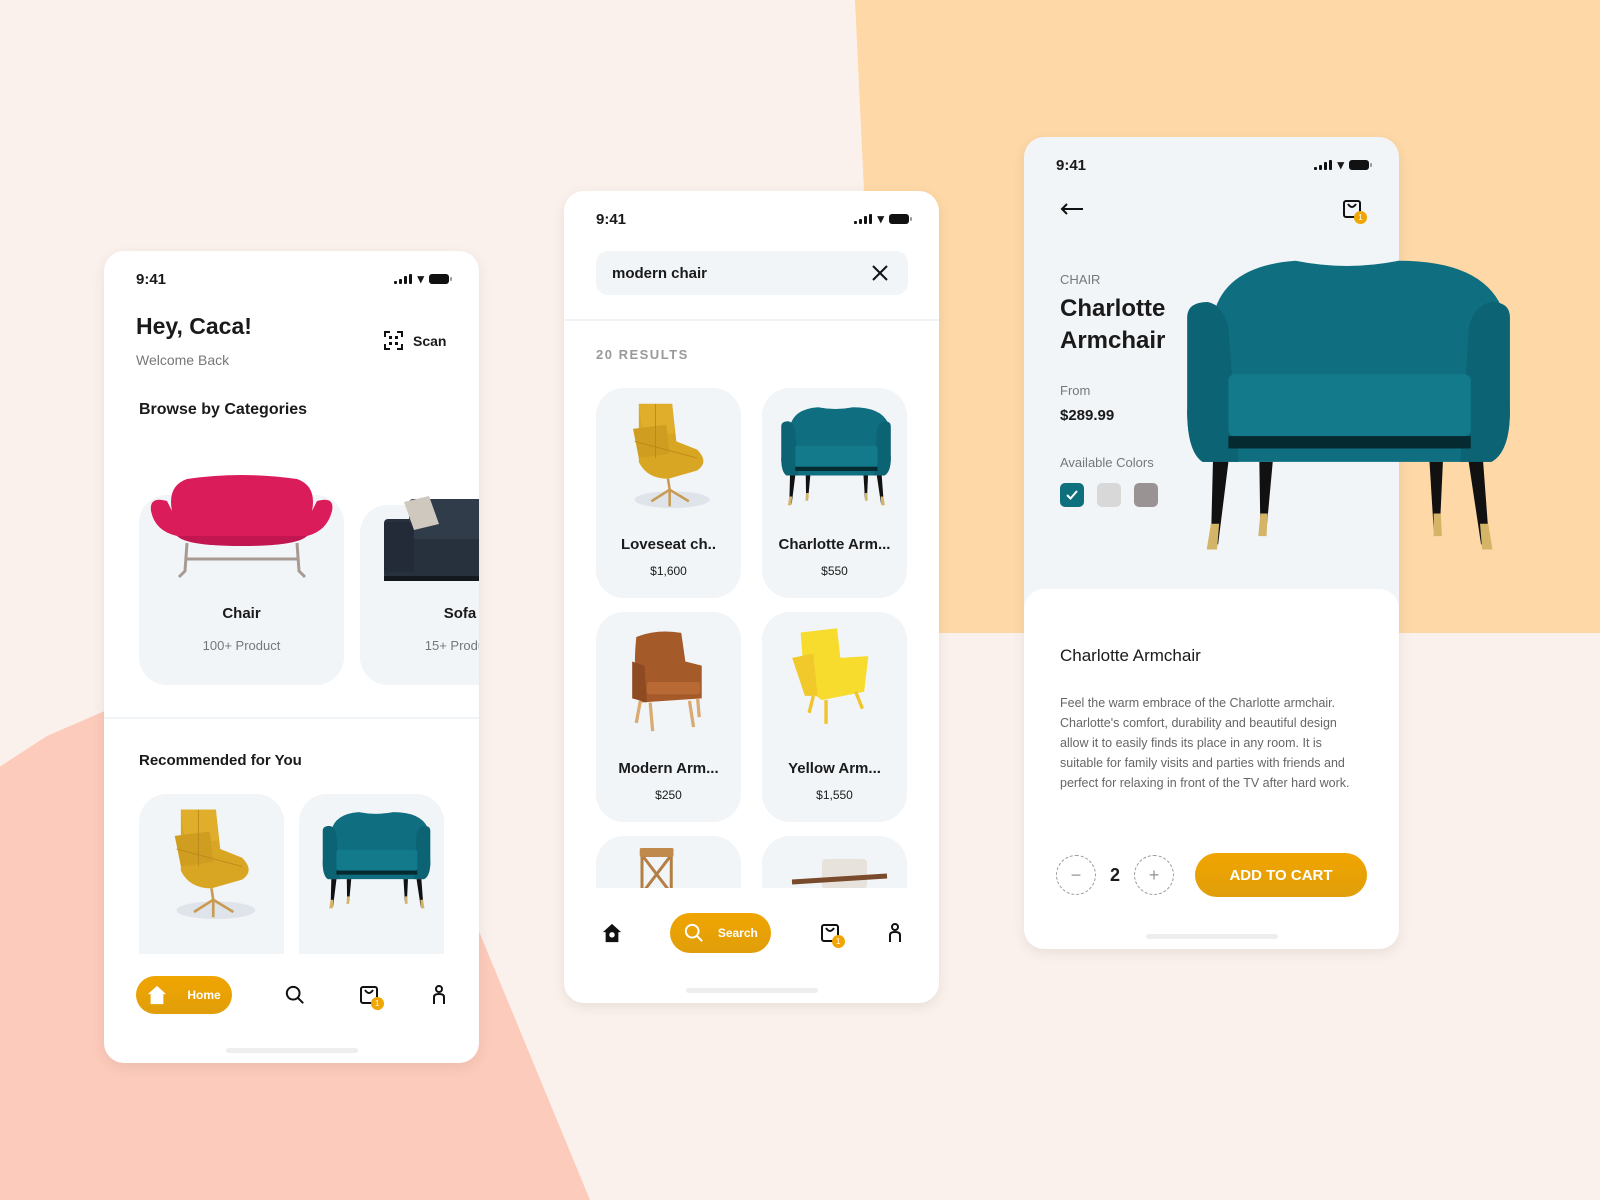 The height and width of the screenshot is (1200, 1600). Describe the element at coordinates (1146, 495) in the screenshot. I see `color-swatch-taupe` at that location.